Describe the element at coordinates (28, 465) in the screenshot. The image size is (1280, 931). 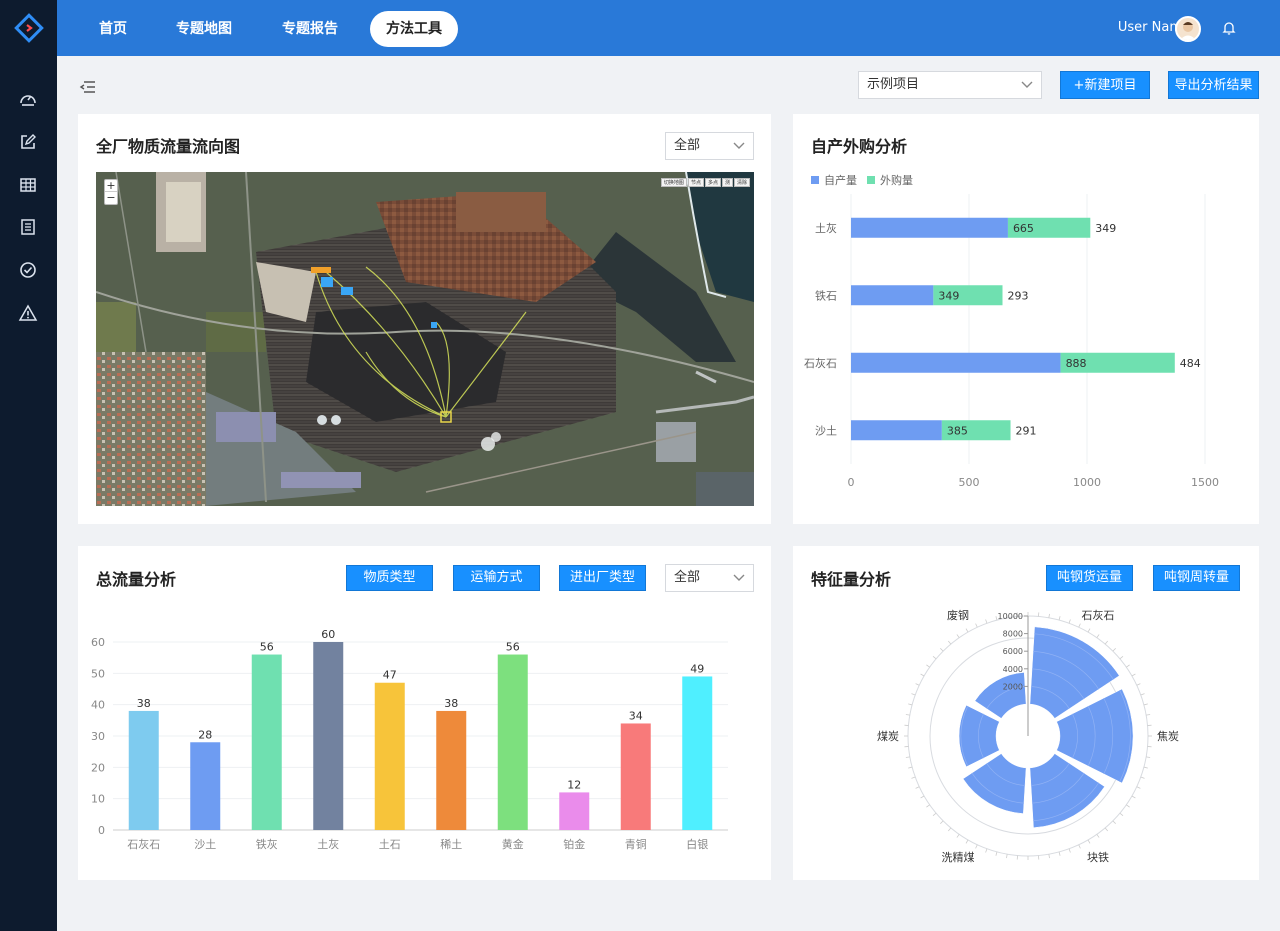
I see `sidebar` at that location.